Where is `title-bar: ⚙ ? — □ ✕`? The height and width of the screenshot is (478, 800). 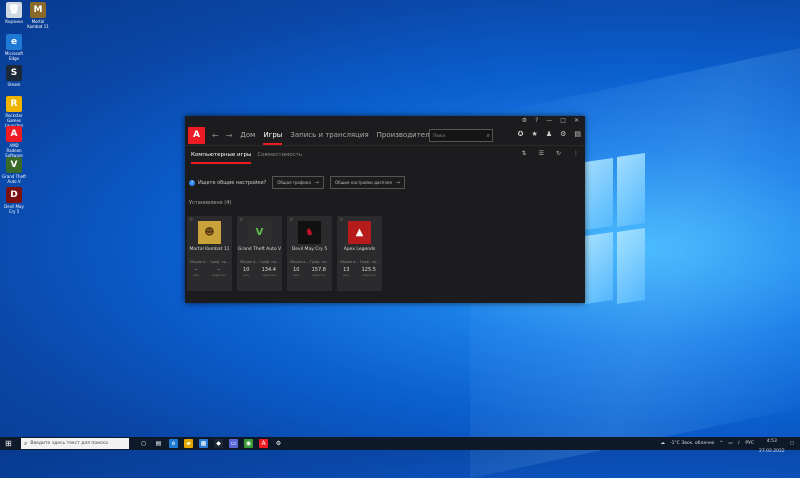
title-bar: ⚙ ? — □ ✕ is located at coordinates (385, 120).